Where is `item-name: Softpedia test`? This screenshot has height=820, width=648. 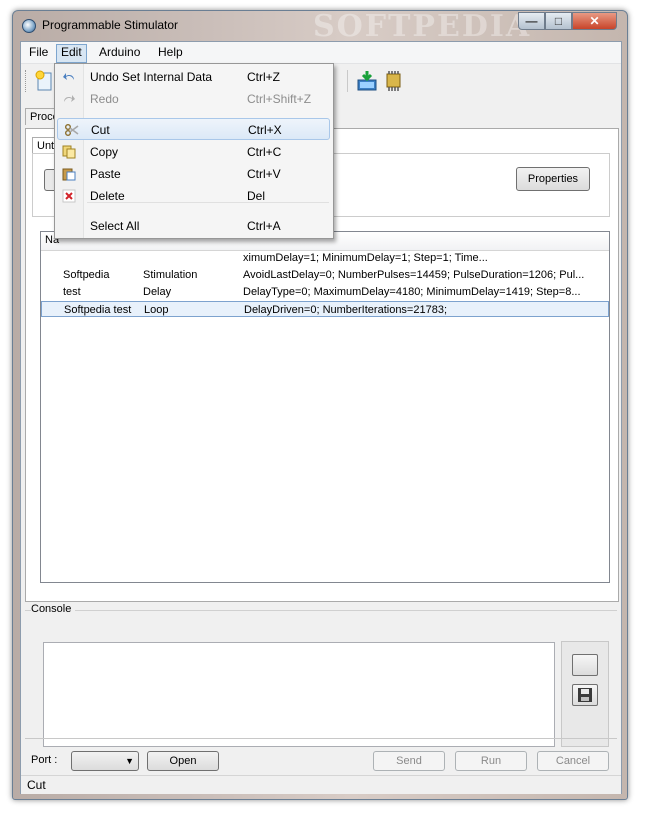
item-name: Softpedia test is located at coordinates (98, 310).